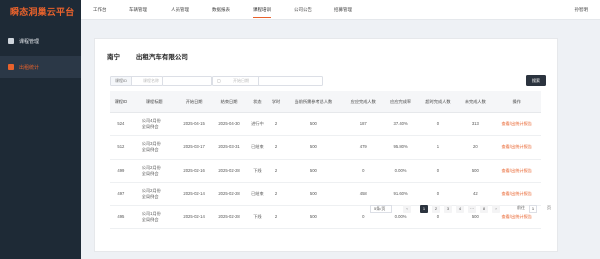 The height and width of the screenshot is (259, 600). I want to click on city-label: 南宁, so click(113, 57).